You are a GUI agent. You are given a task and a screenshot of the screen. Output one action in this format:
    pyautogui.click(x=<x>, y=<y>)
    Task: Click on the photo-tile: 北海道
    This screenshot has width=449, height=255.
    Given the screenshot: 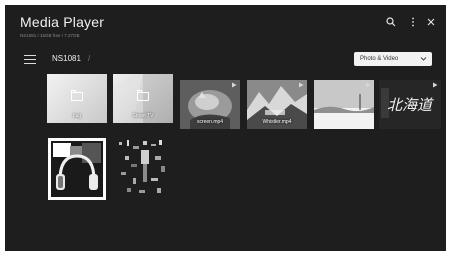 What is the action you would take?
    pyautogui.click(x=410, y=104)
    